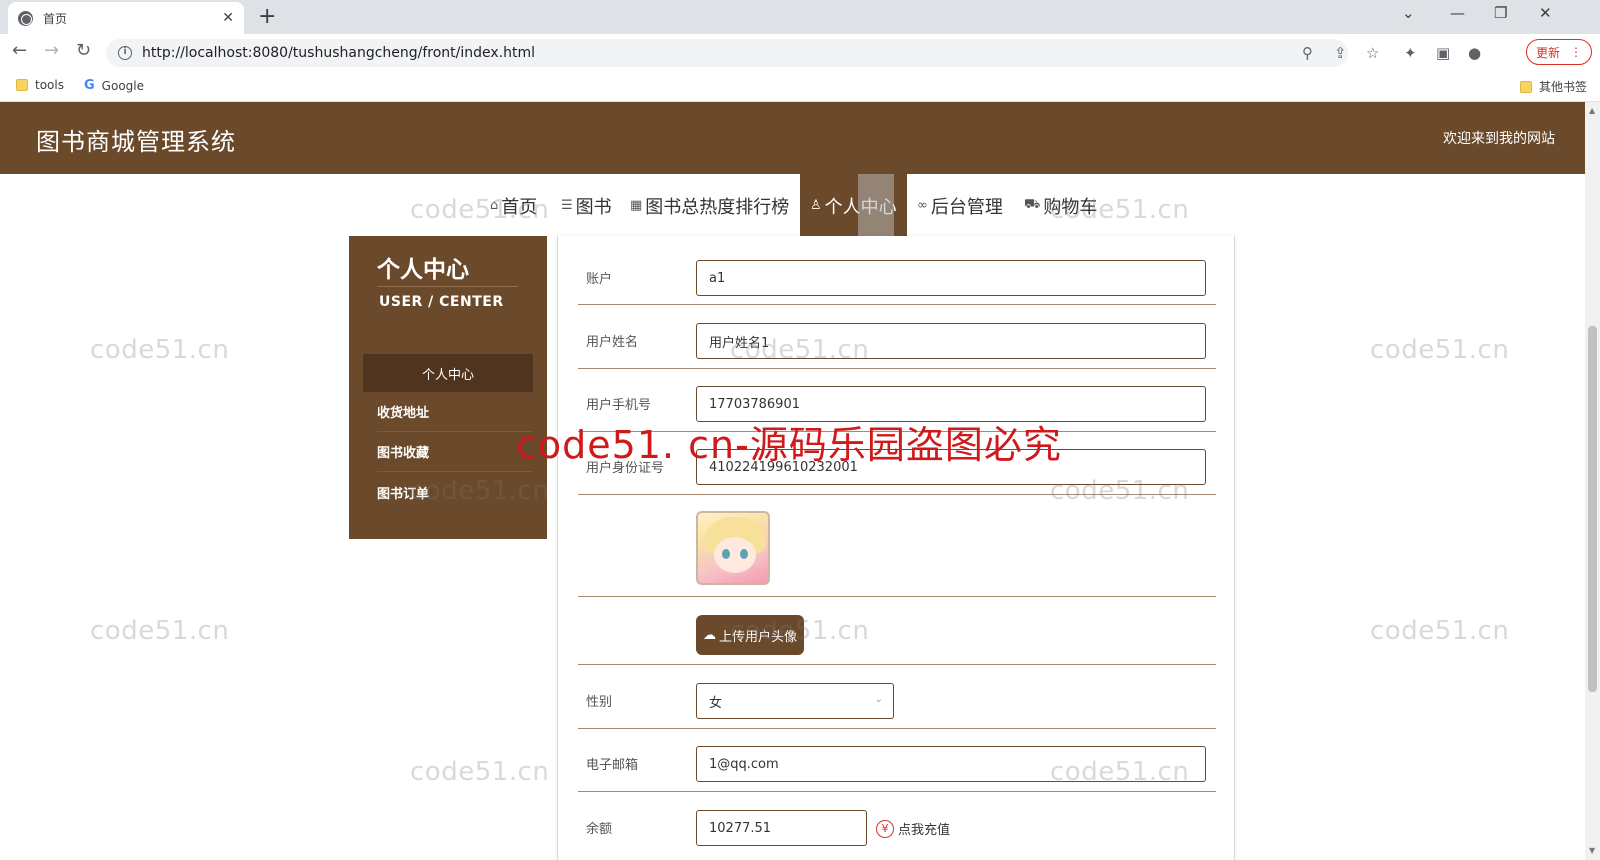 The height and width of the screenshot is (860, 1600). Describe the element at coordinates (136, 142) in the screenshot. I see `site-title: 图书商城管理系统` at that location.